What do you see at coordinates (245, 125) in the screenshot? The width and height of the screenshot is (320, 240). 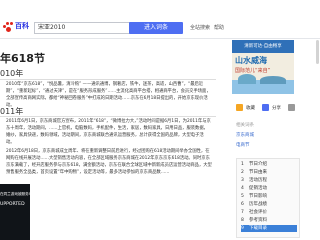 I see `related-heading: 相关词条` at bounding box center [245, 125].